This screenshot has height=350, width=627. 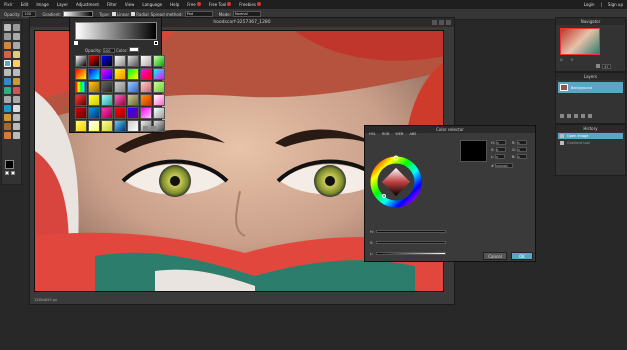 What do you see at coordinates (521, 156) in the screenshot?
I see `b-input: 0` at bounding box center [521, 156].